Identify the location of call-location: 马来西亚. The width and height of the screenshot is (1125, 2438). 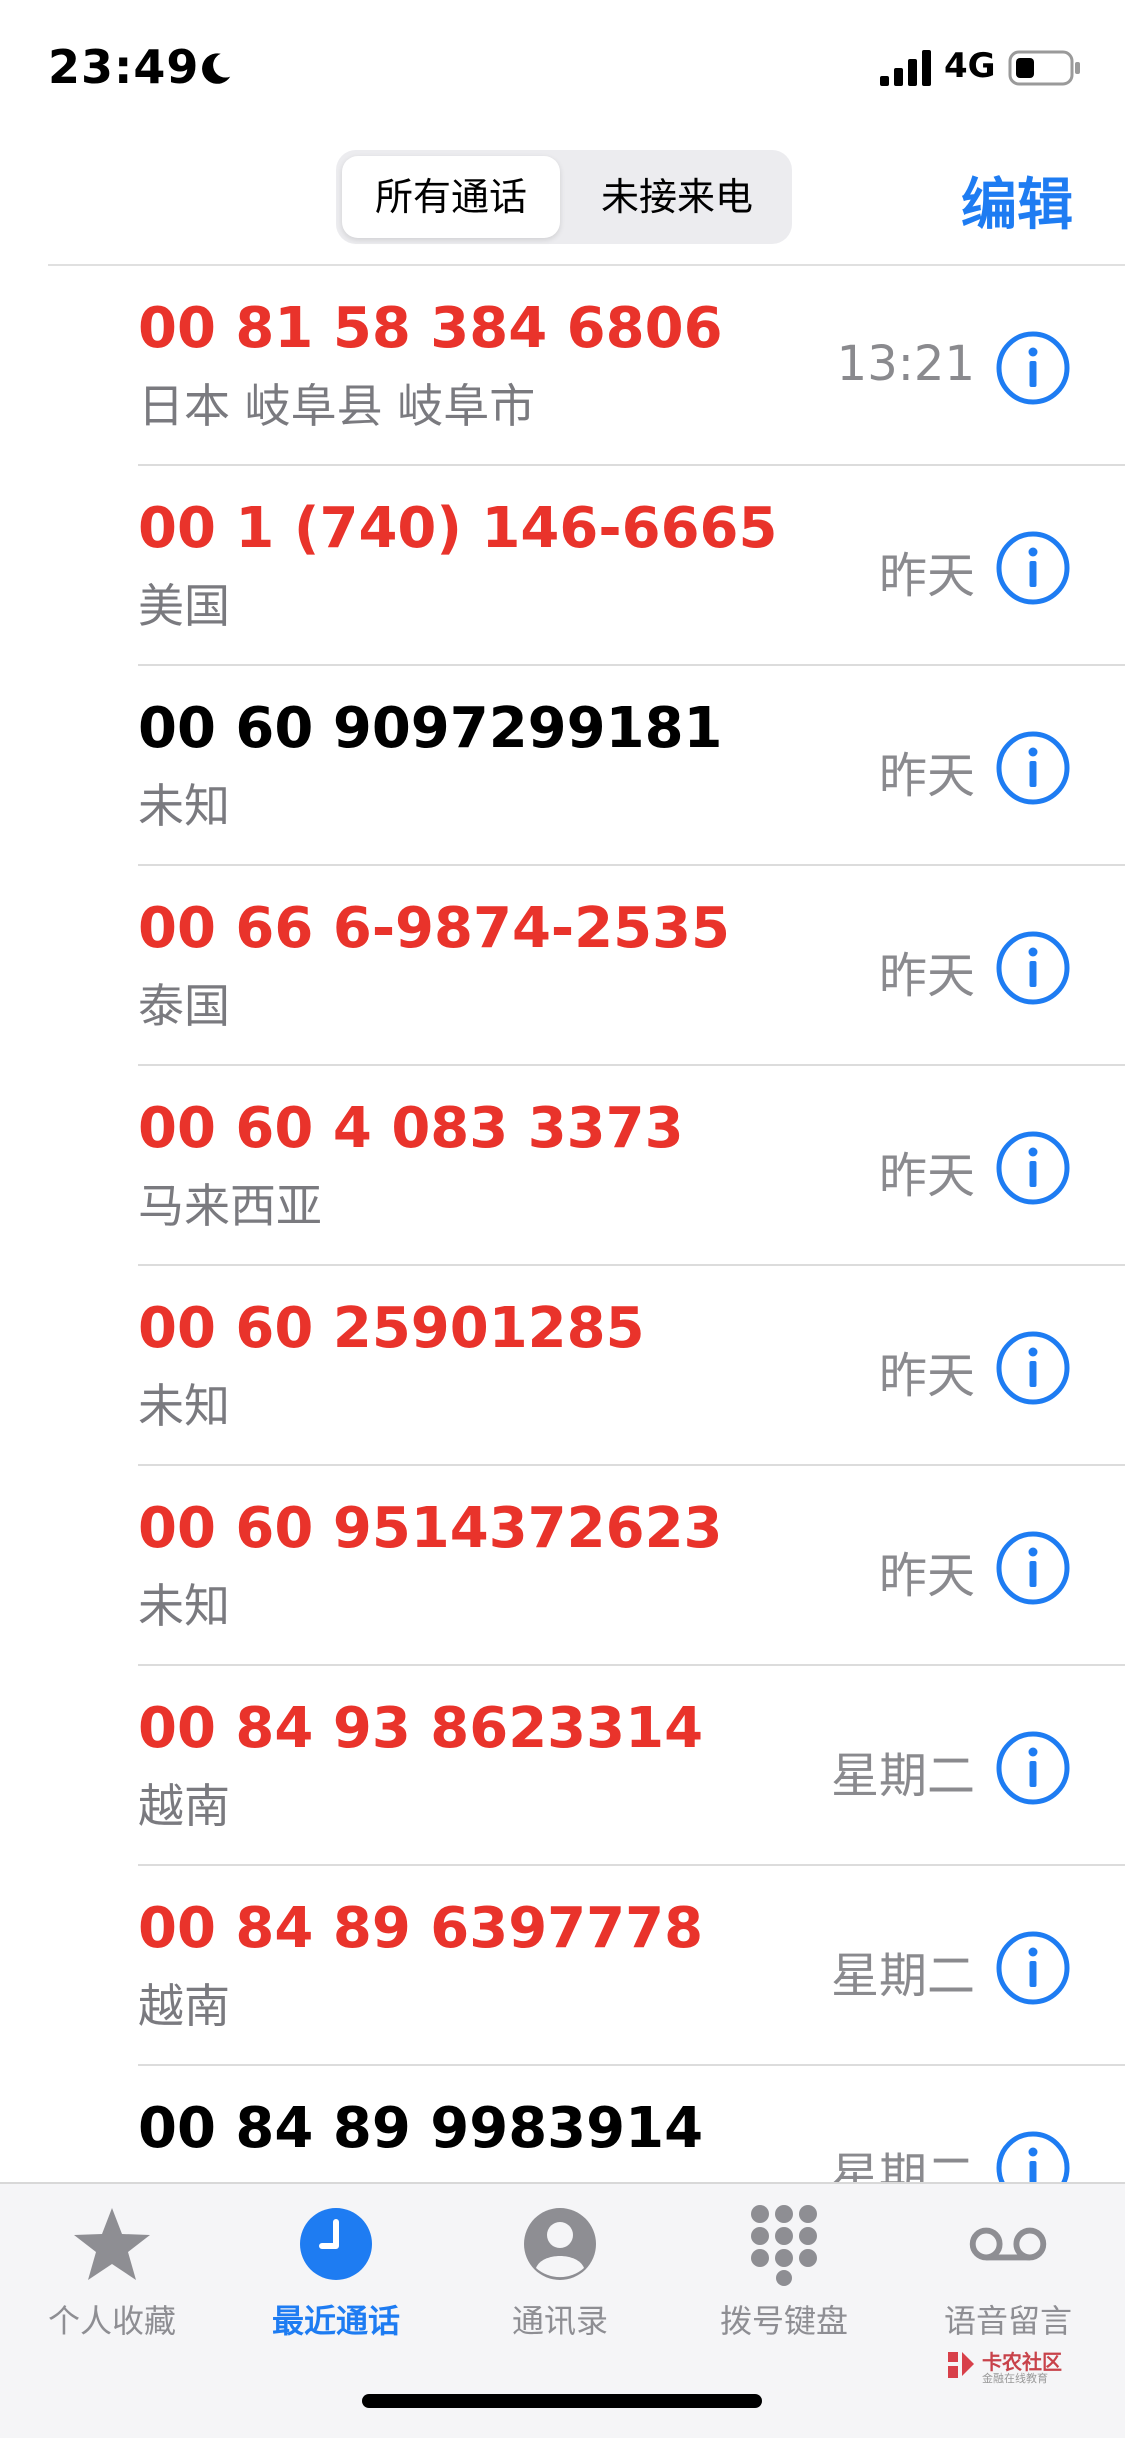
(230, 1206).